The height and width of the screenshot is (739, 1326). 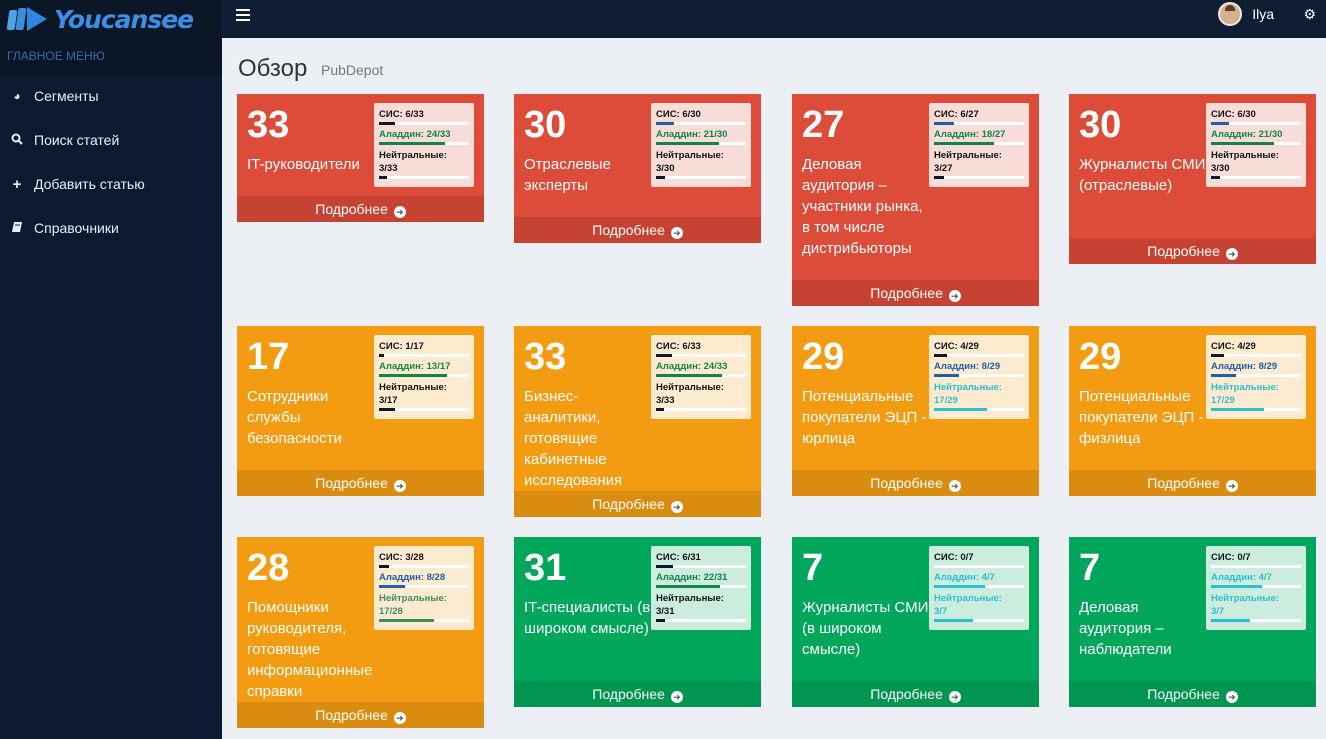 I want to click on avatar, so click(x=1230, y=14).